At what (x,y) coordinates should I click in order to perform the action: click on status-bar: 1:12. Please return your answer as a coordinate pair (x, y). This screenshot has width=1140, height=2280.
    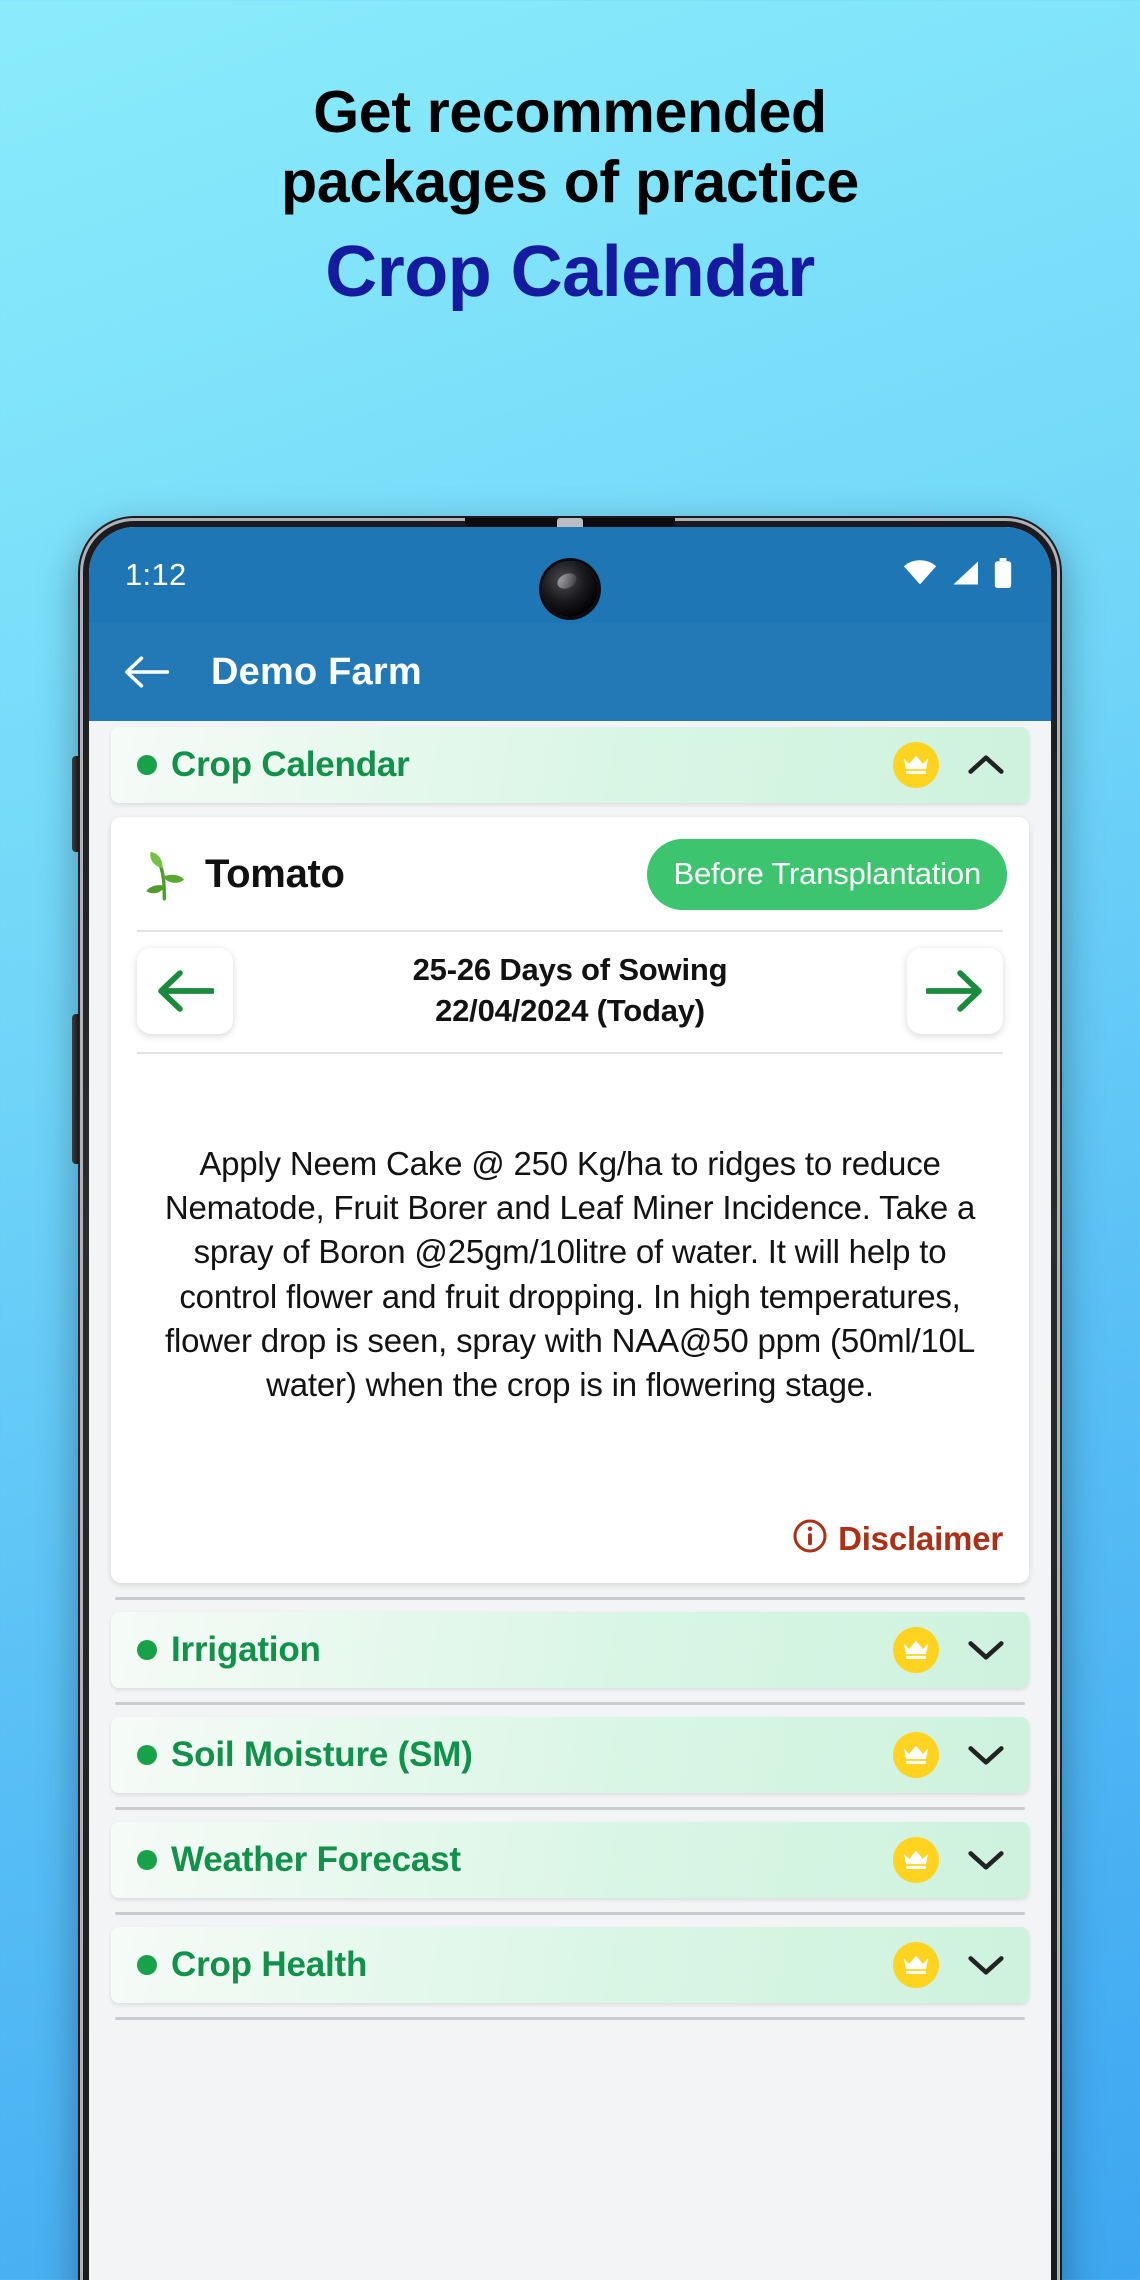
    Looking at the image, I should click on (570, 575).